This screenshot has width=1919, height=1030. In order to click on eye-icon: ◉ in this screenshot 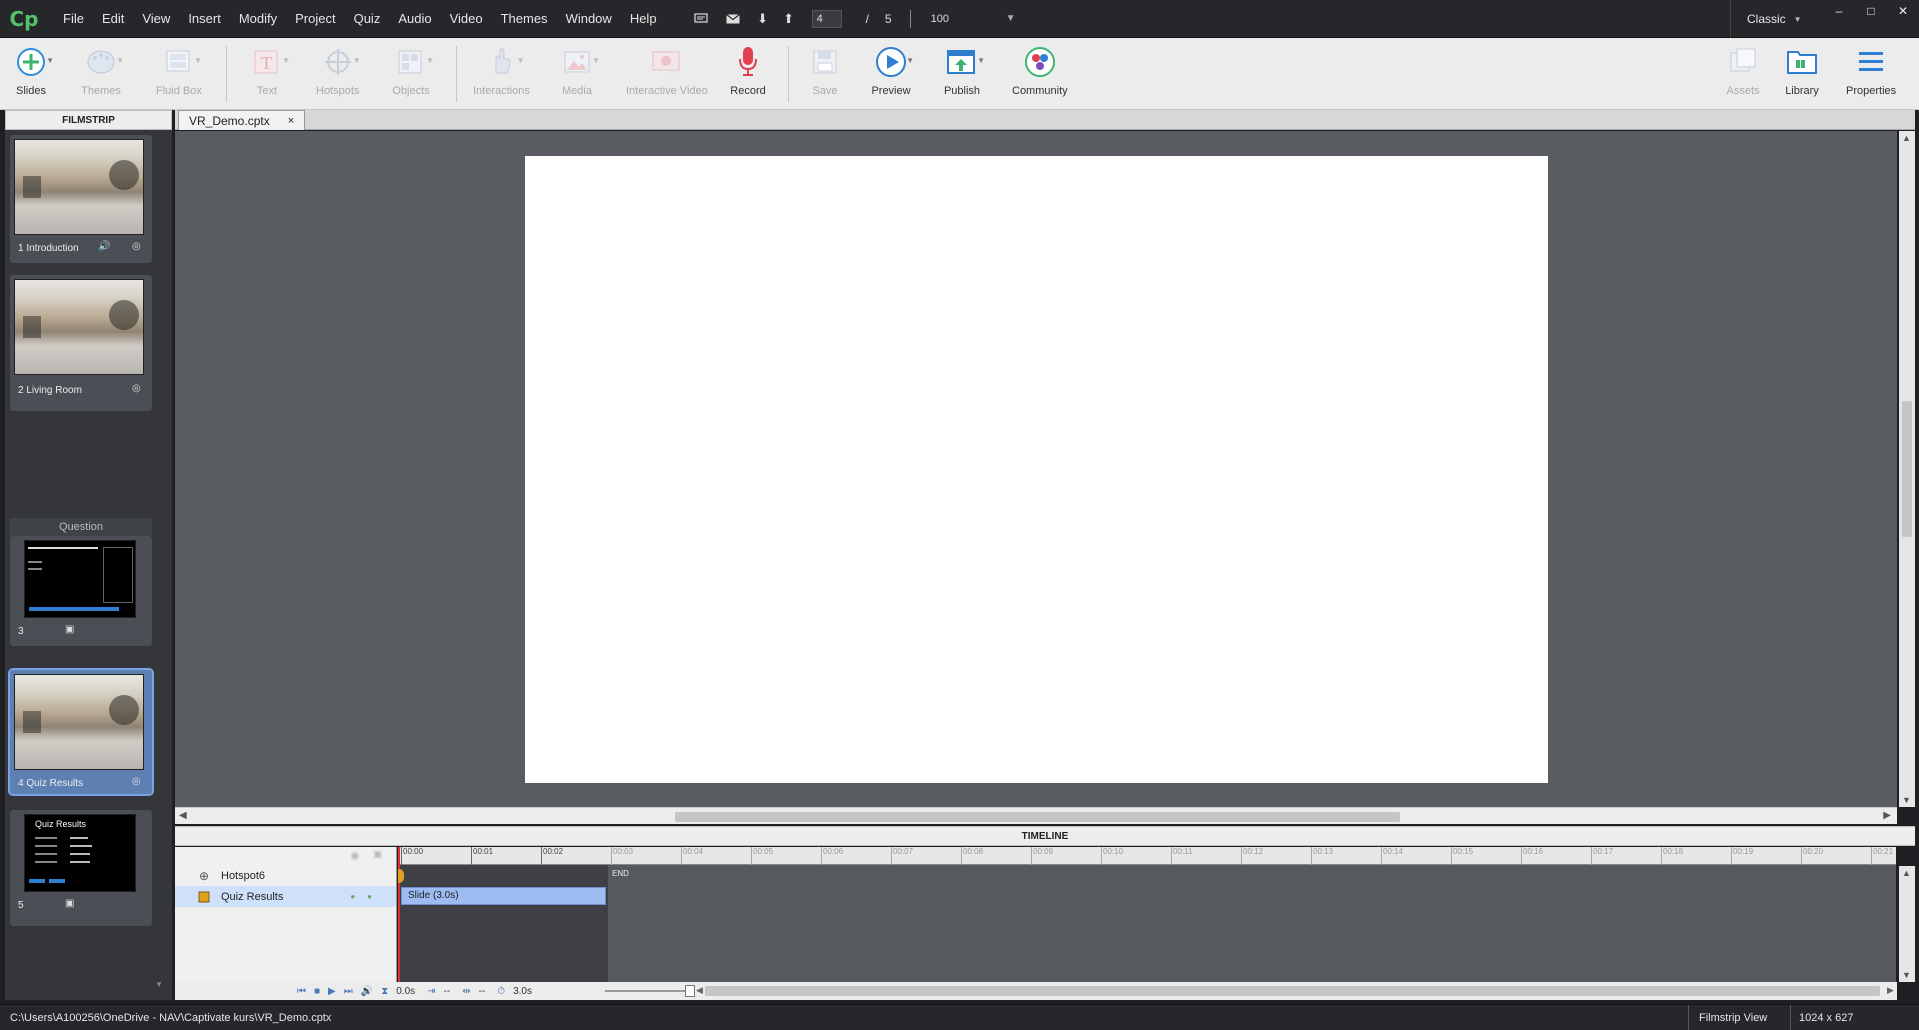, I will do `click(355, 855)`.